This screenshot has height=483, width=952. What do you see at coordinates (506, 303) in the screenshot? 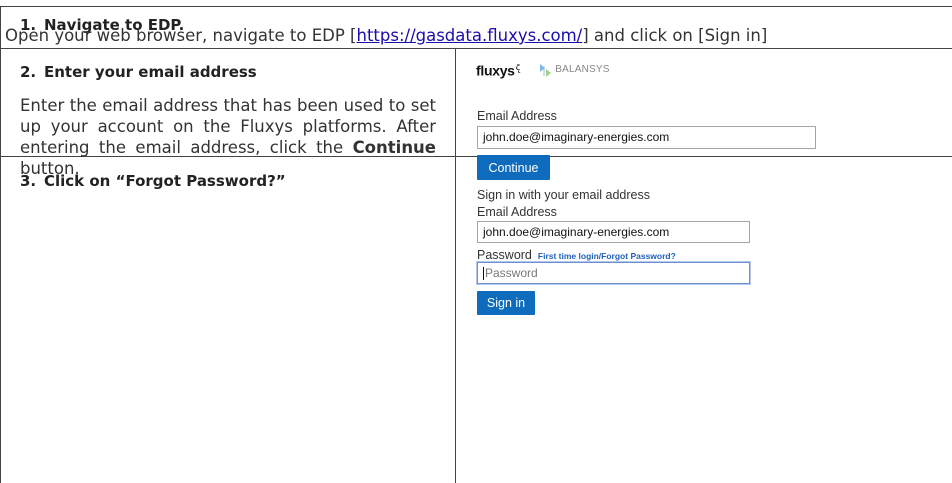
I see `signin-button: Sign in` at bounding box center [506, 303].